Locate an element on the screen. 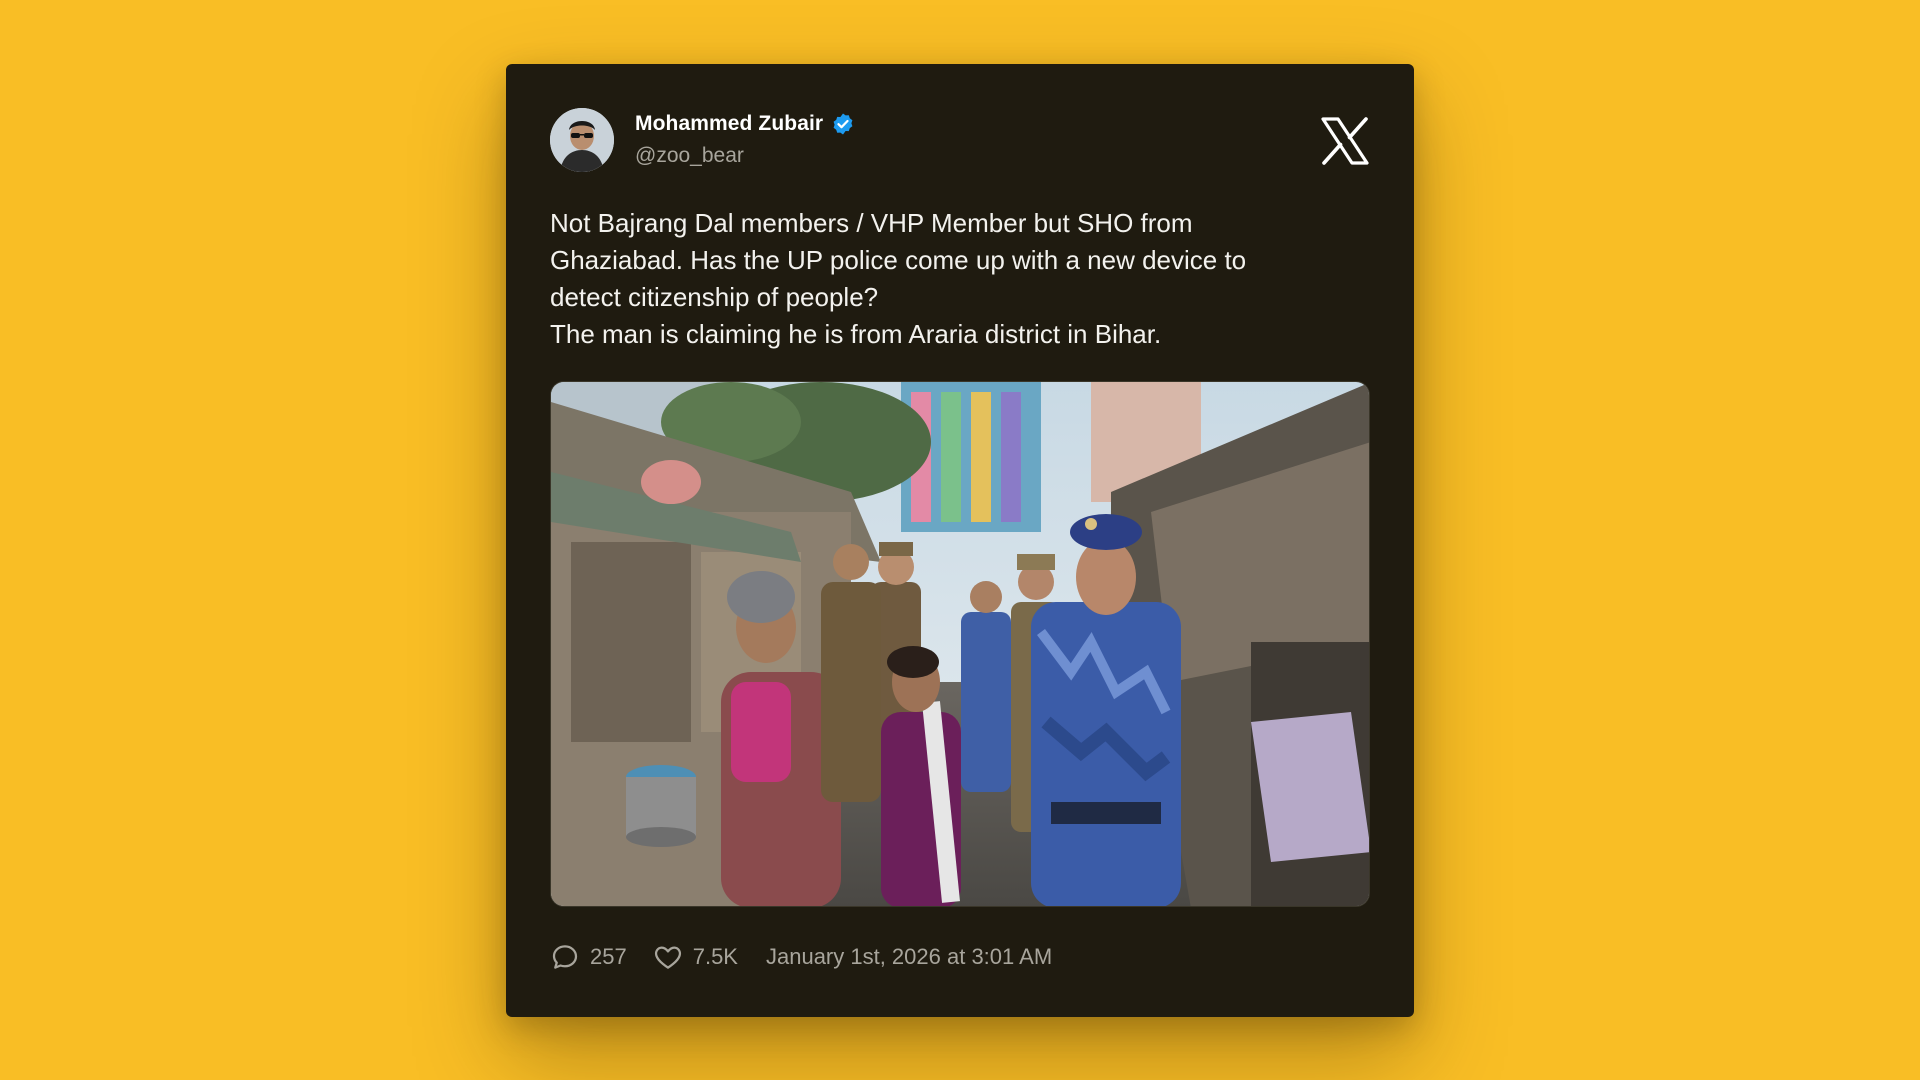  like-button: 7.5K is located at coordinates (695, 957).